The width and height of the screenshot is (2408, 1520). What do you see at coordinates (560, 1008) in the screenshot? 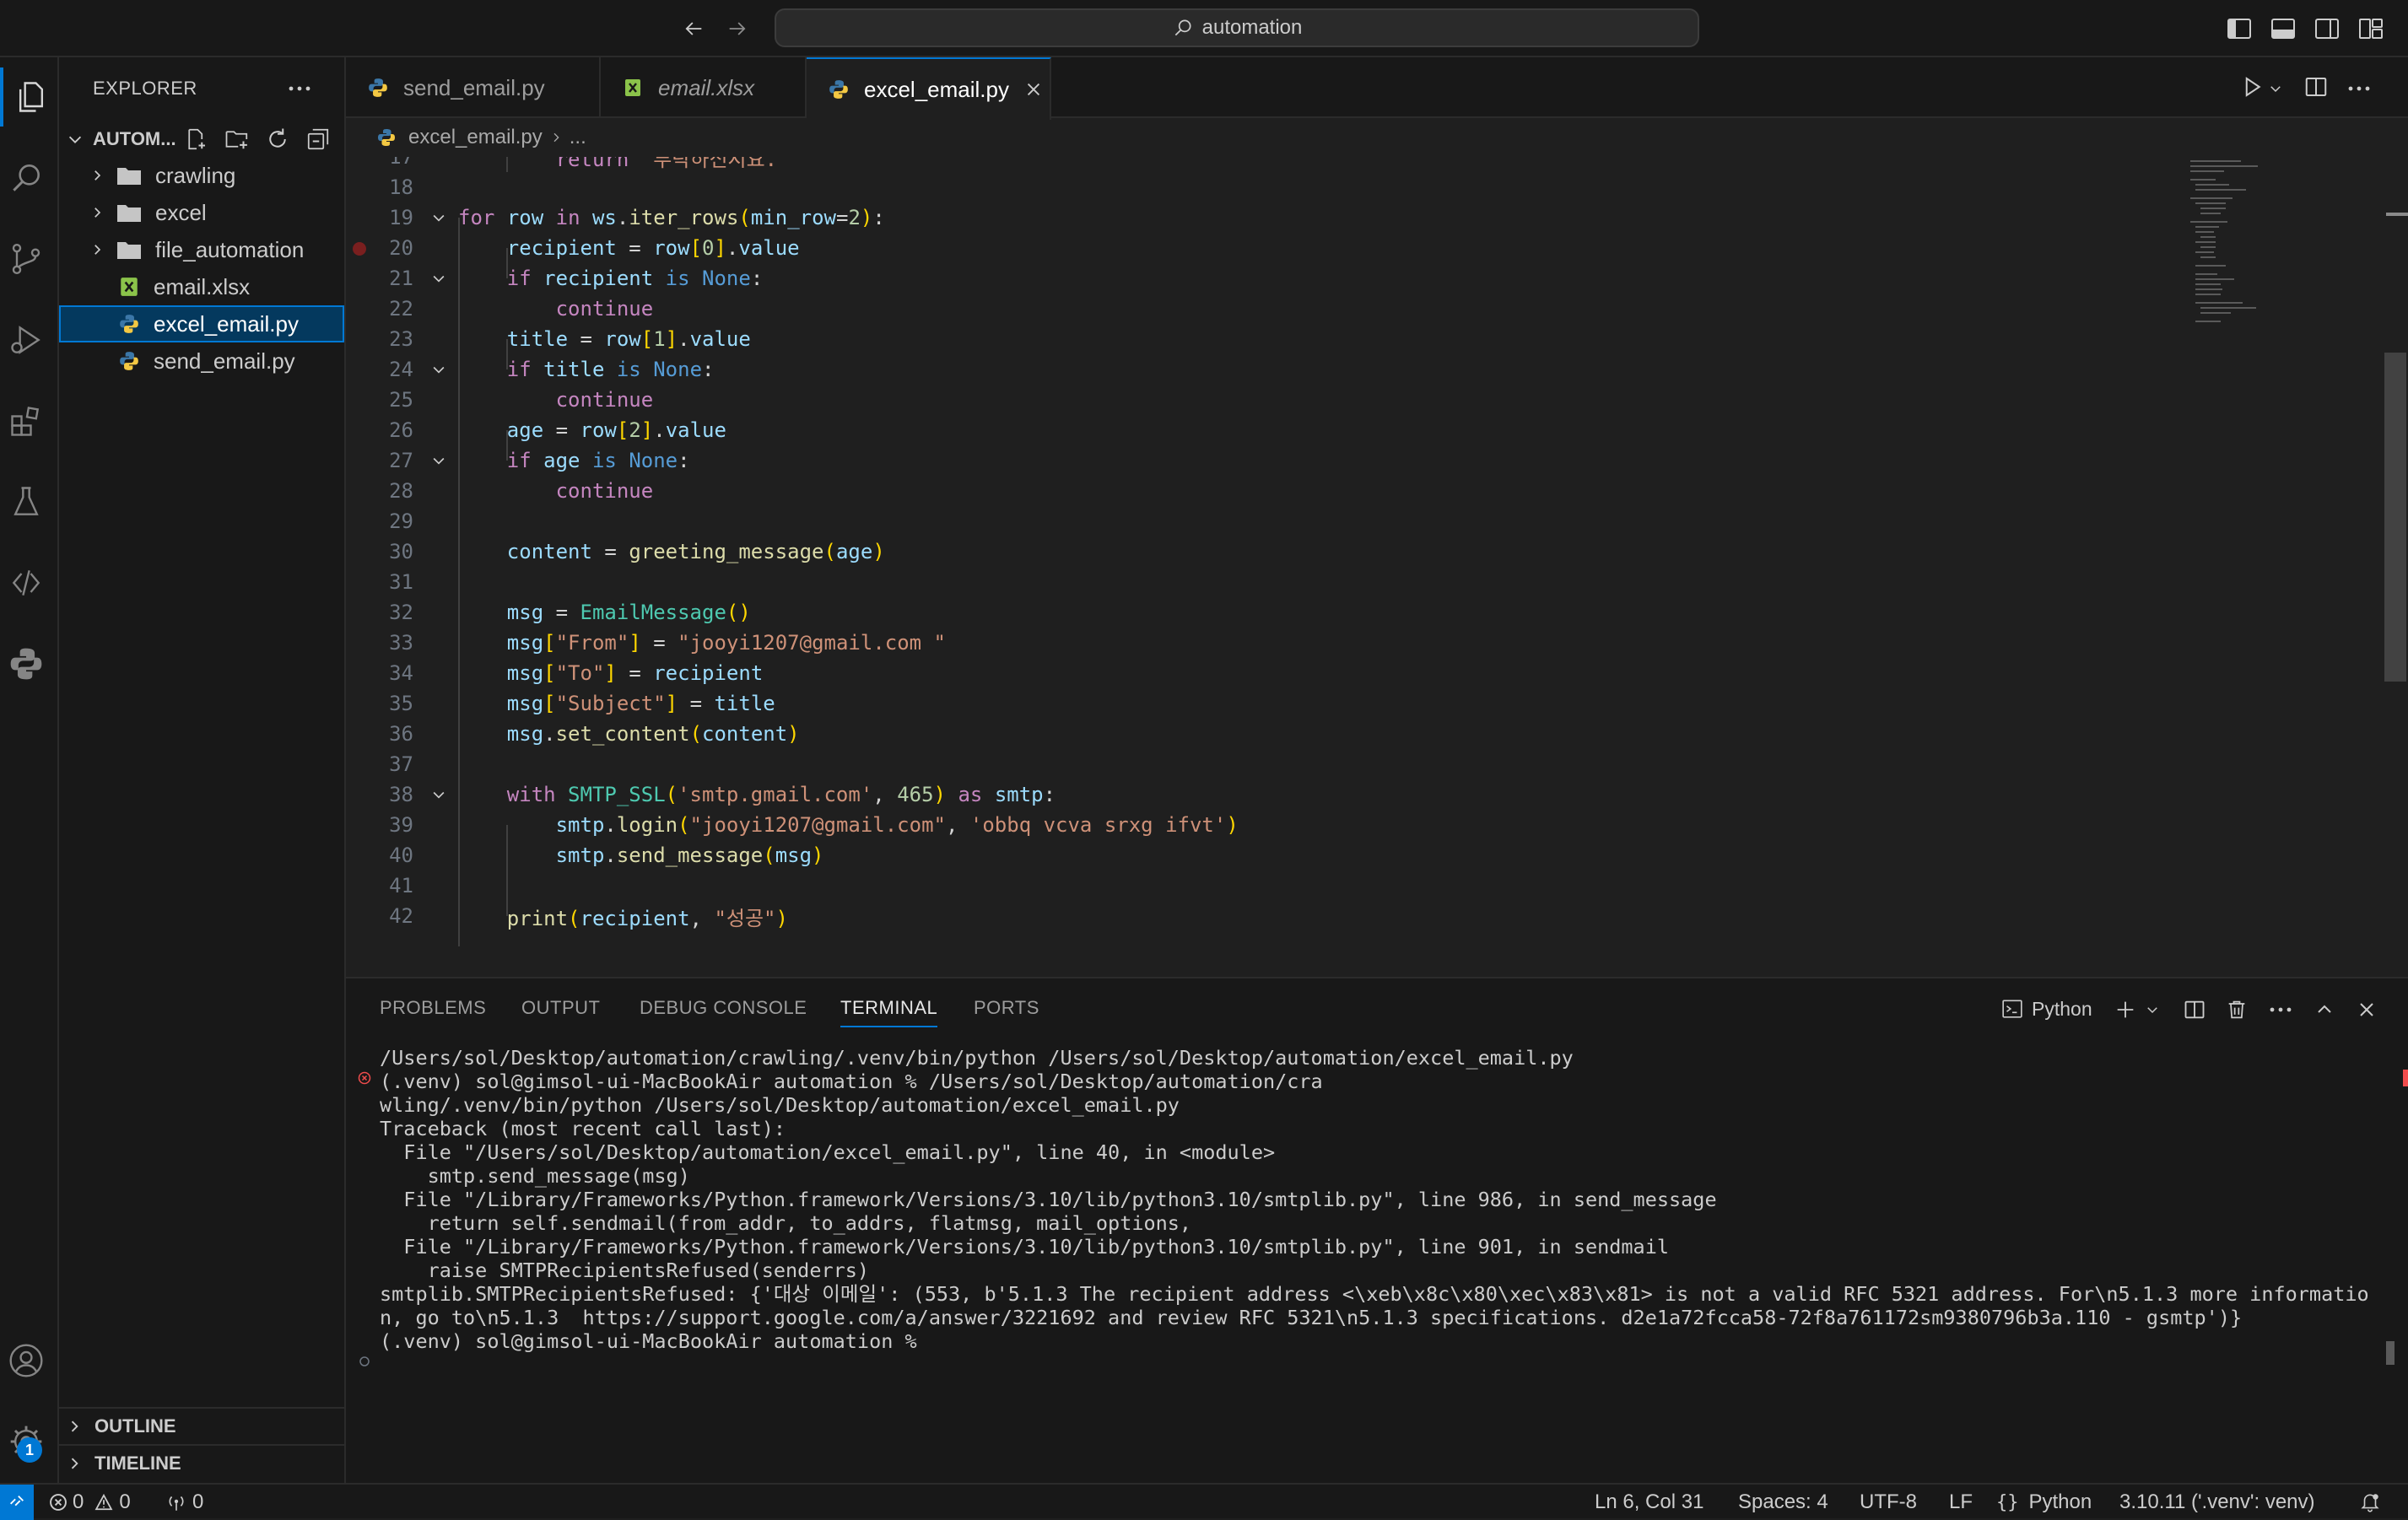
I see `panel-tab-output: OUTPUT` at bounding box center [560, 1008].